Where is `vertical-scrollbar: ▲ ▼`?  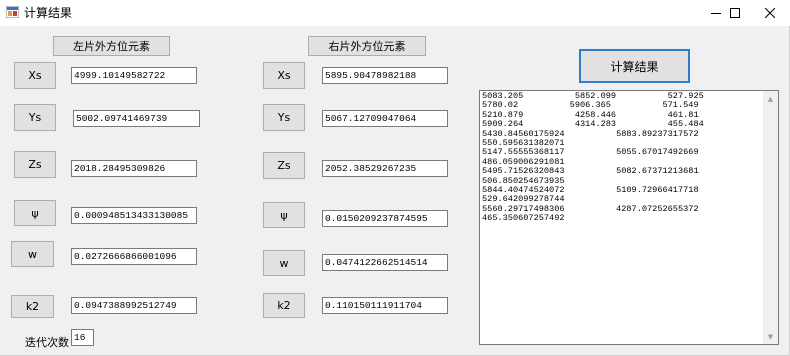 vertical-scrollbar: ▲ ▼ is located at coordinates (770, 217).